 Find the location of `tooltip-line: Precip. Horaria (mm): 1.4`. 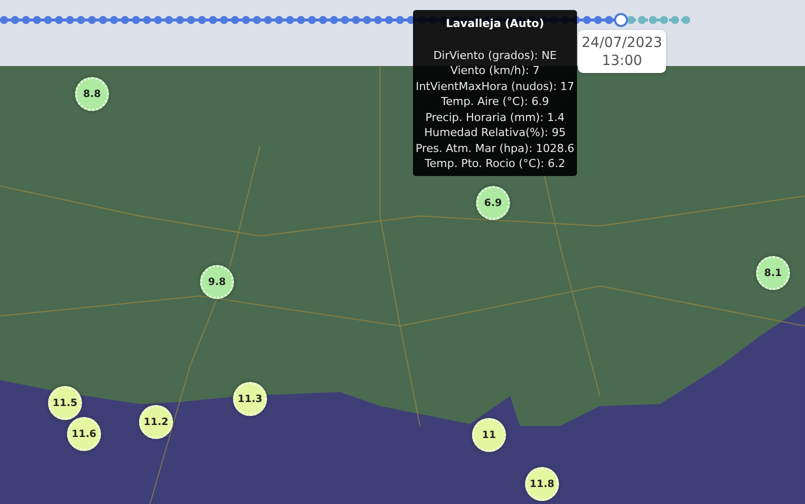

tooltip-line: Precip. Horaria (mm): 1.4 is located at coordinates (495, 117).